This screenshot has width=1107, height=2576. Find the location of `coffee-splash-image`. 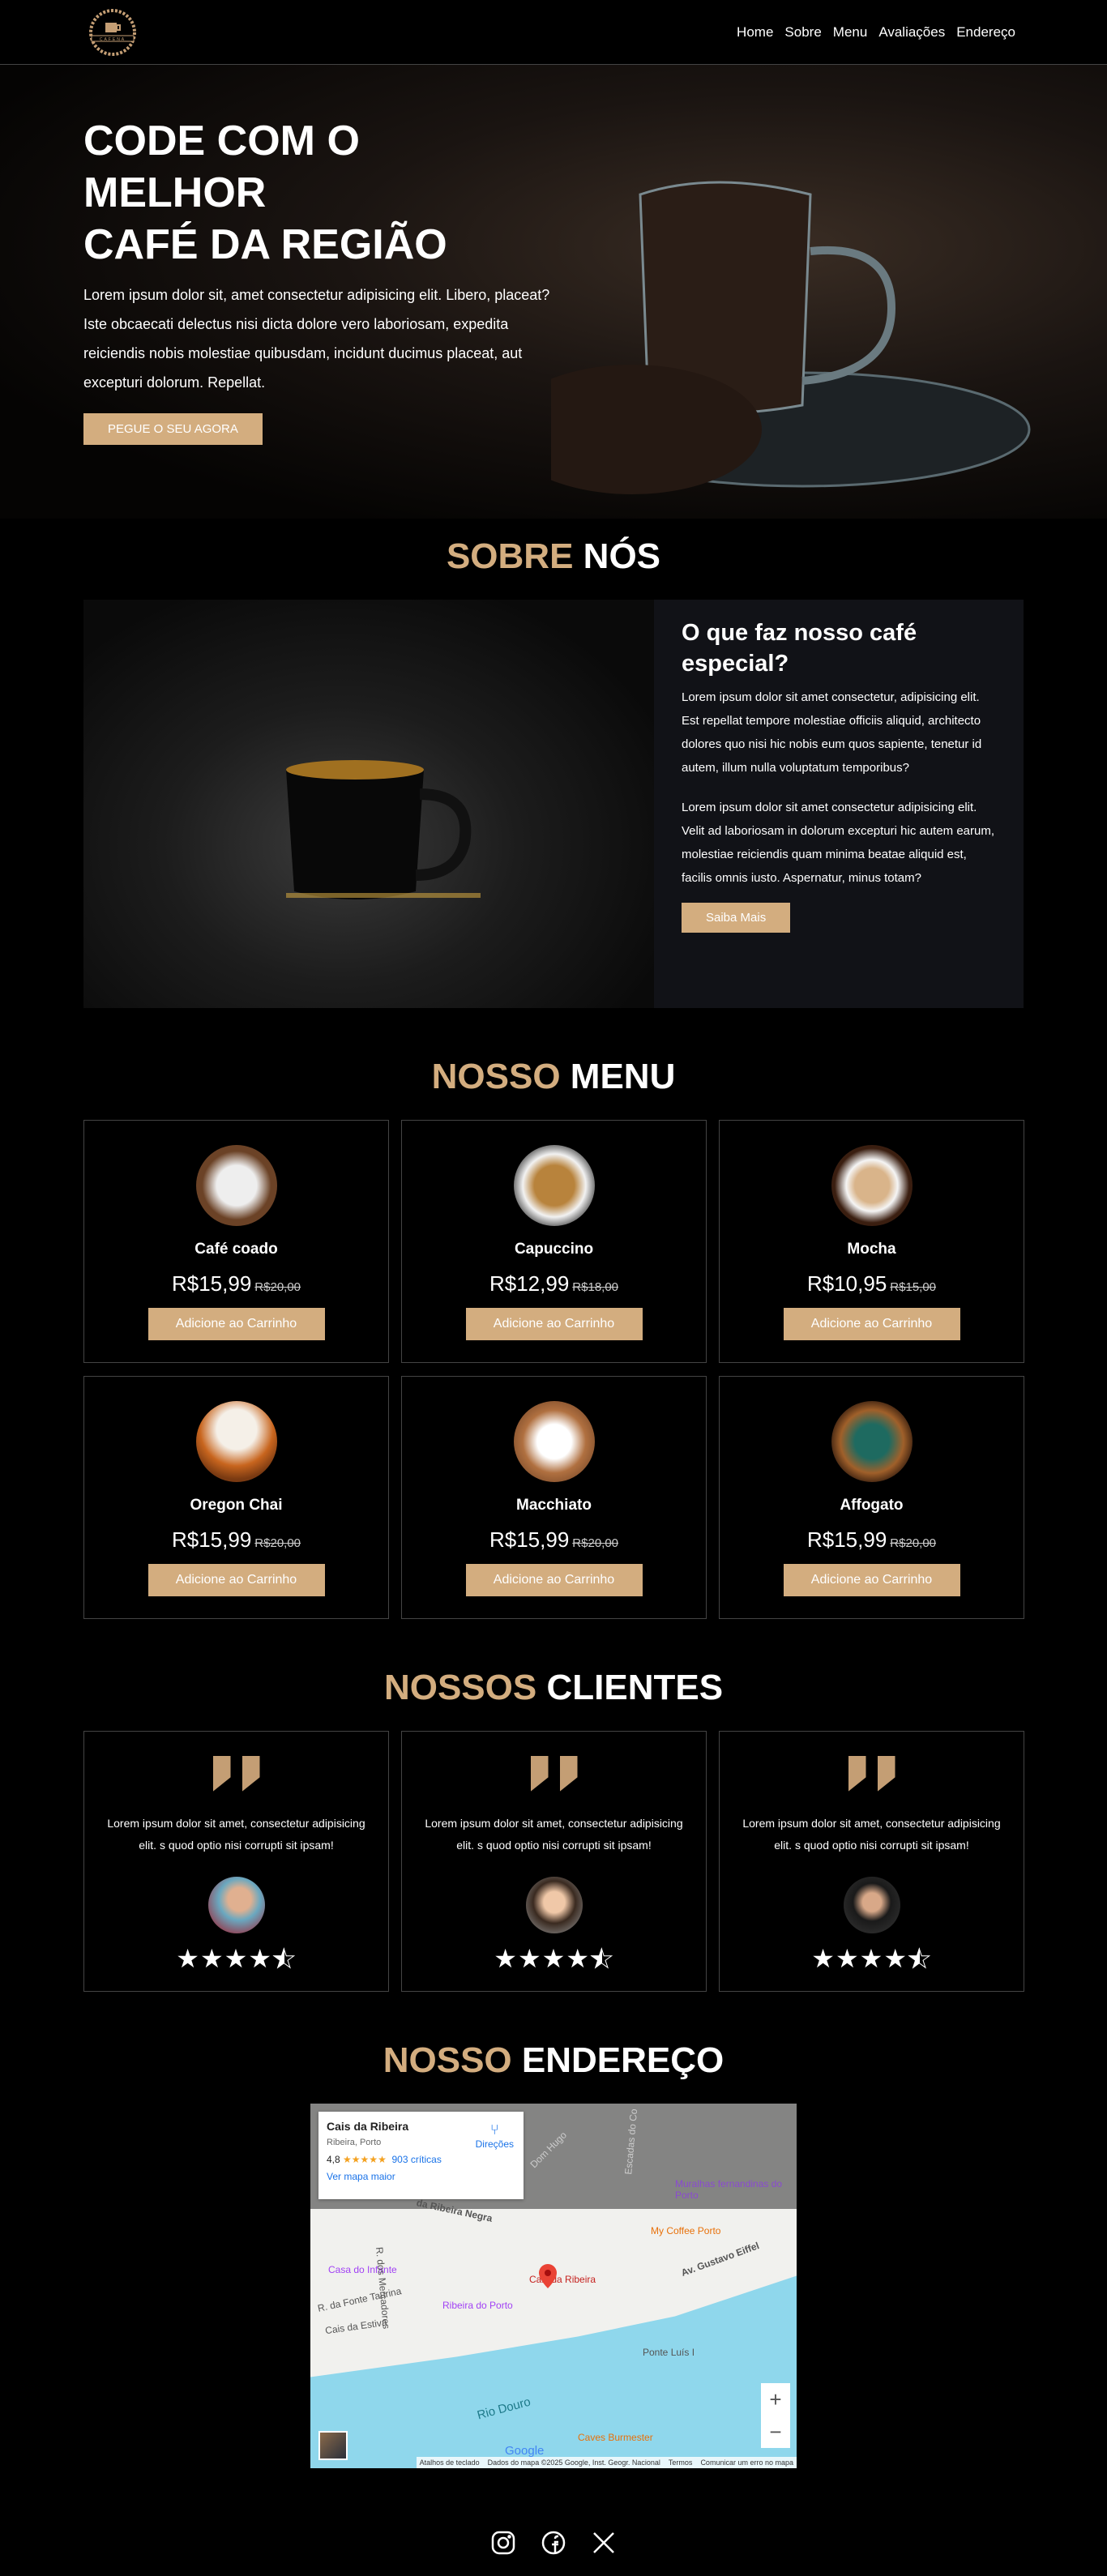

coffee-splash-image is located at coordinates (368, 804).